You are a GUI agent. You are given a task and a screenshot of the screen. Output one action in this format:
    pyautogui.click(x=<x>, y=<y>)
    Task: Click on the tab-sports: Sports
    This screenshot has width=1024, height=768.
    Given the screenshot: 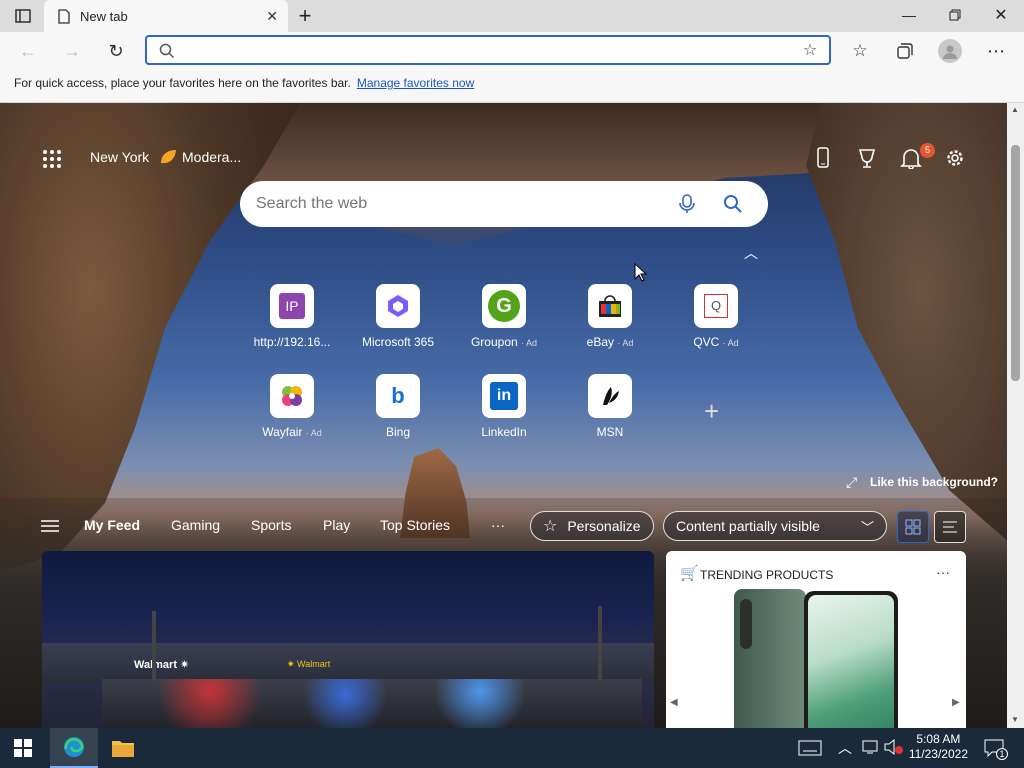 What is the action you would take?
    pyautogui.click(x=271, y=525)
    